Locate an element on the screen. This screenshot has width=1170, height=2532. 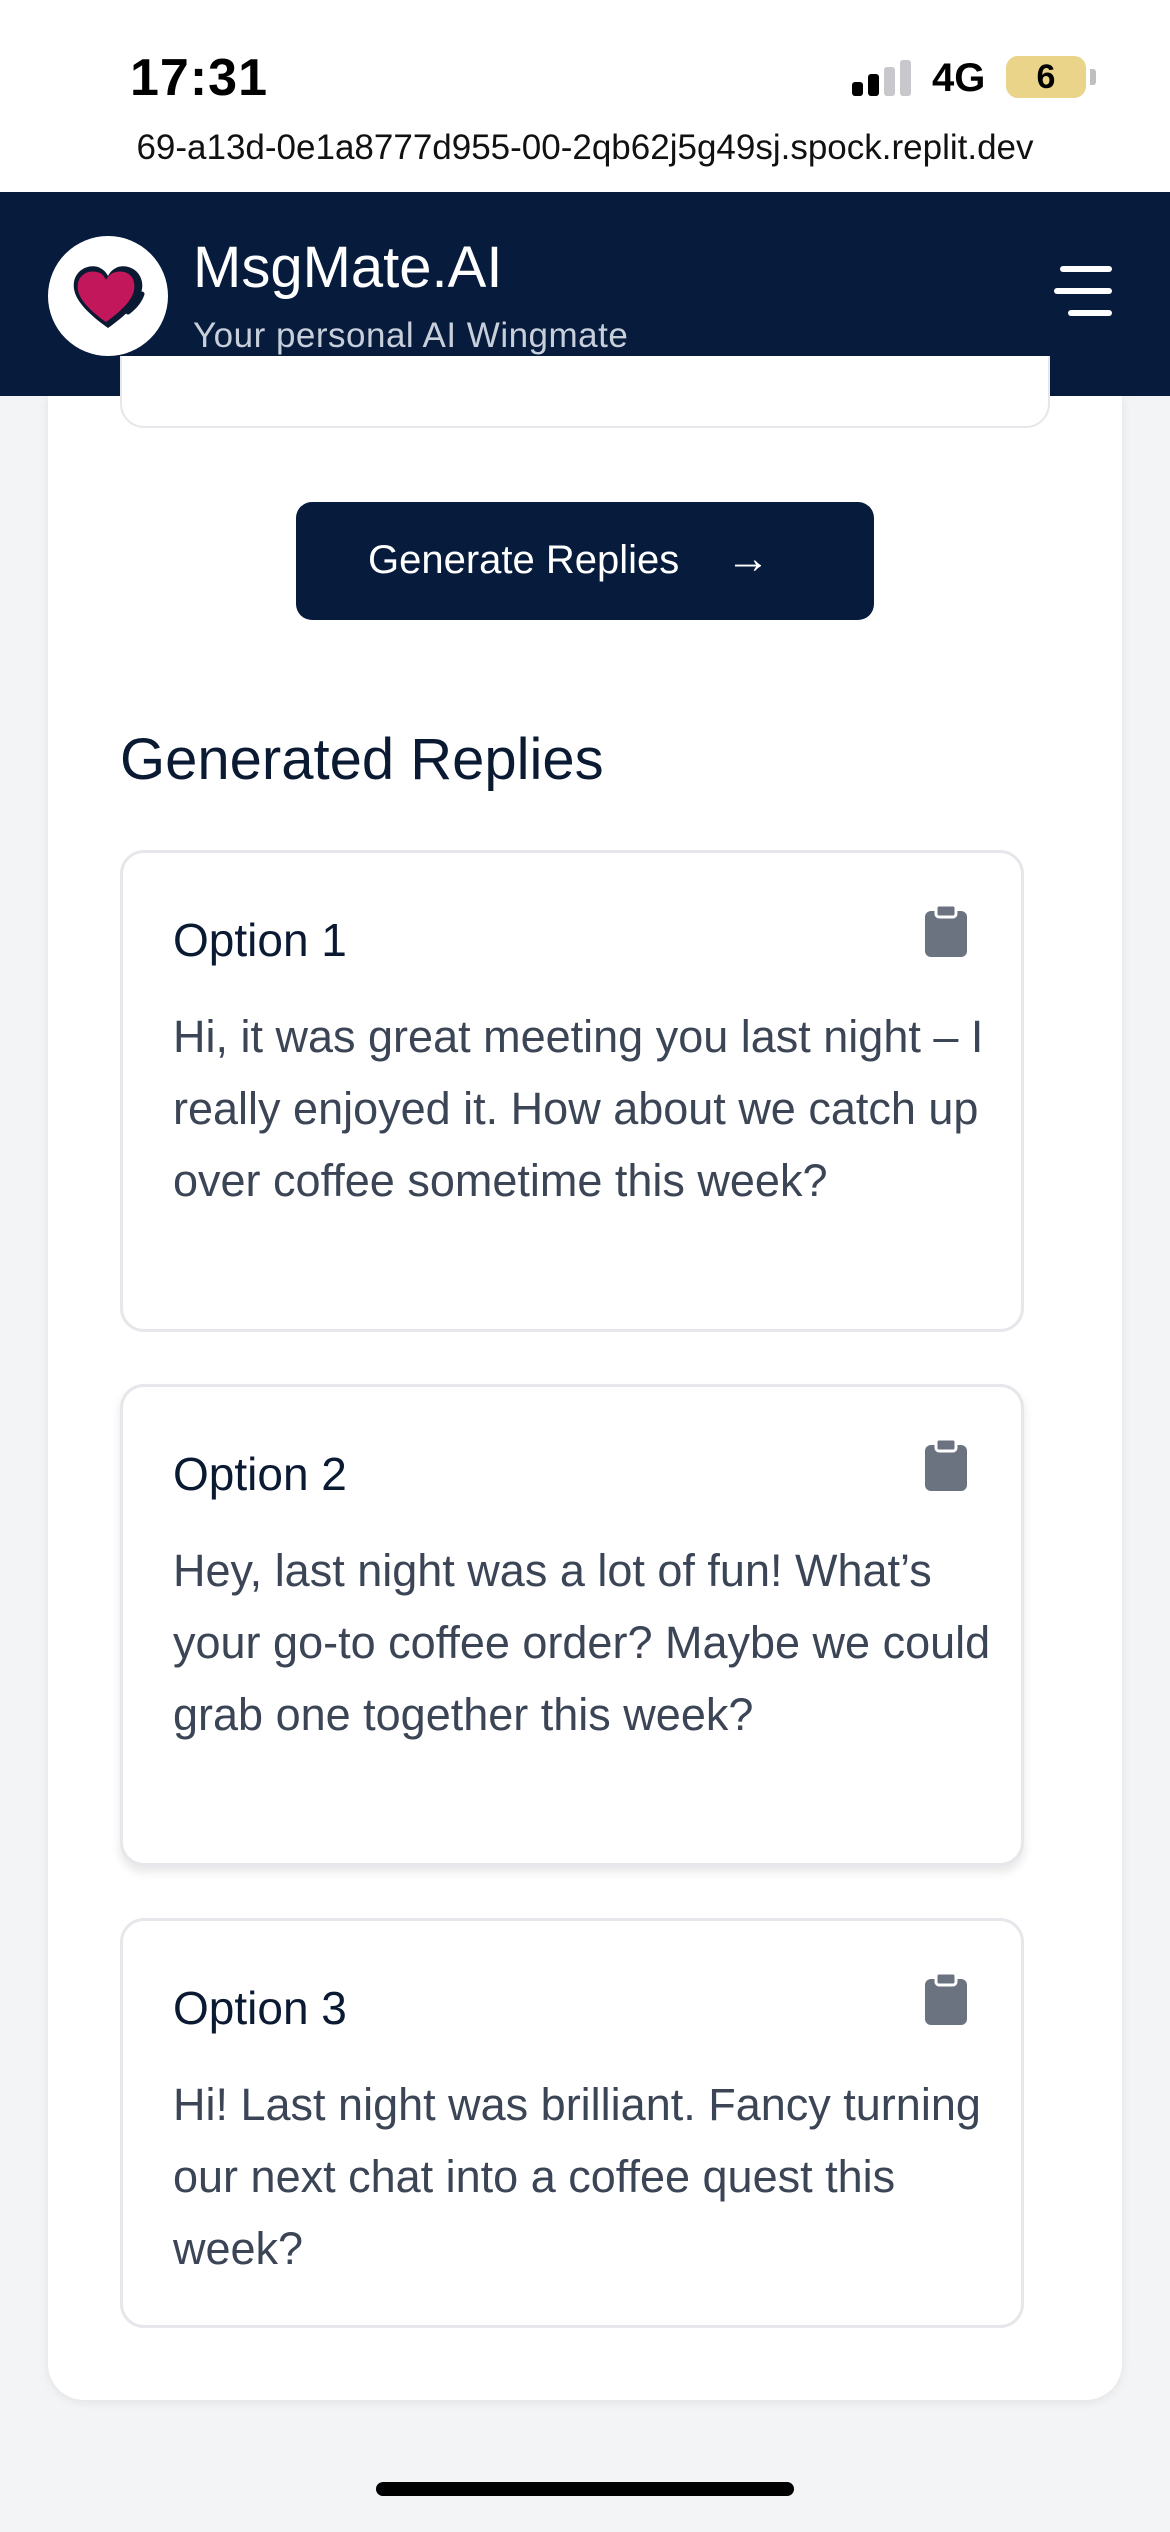
option-label: Option 2 is located at coordinates (260, 1474).